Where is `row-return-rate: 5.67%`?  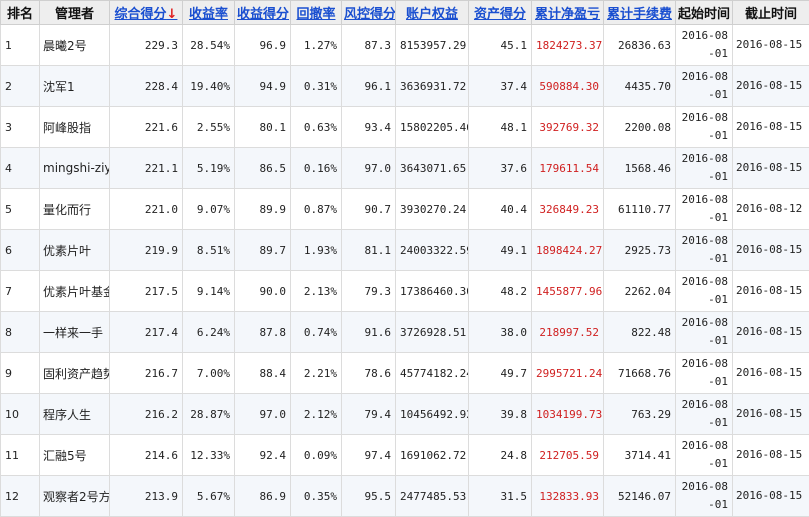 row-return-rate: 5.67% is located at coordinates (209, 496).